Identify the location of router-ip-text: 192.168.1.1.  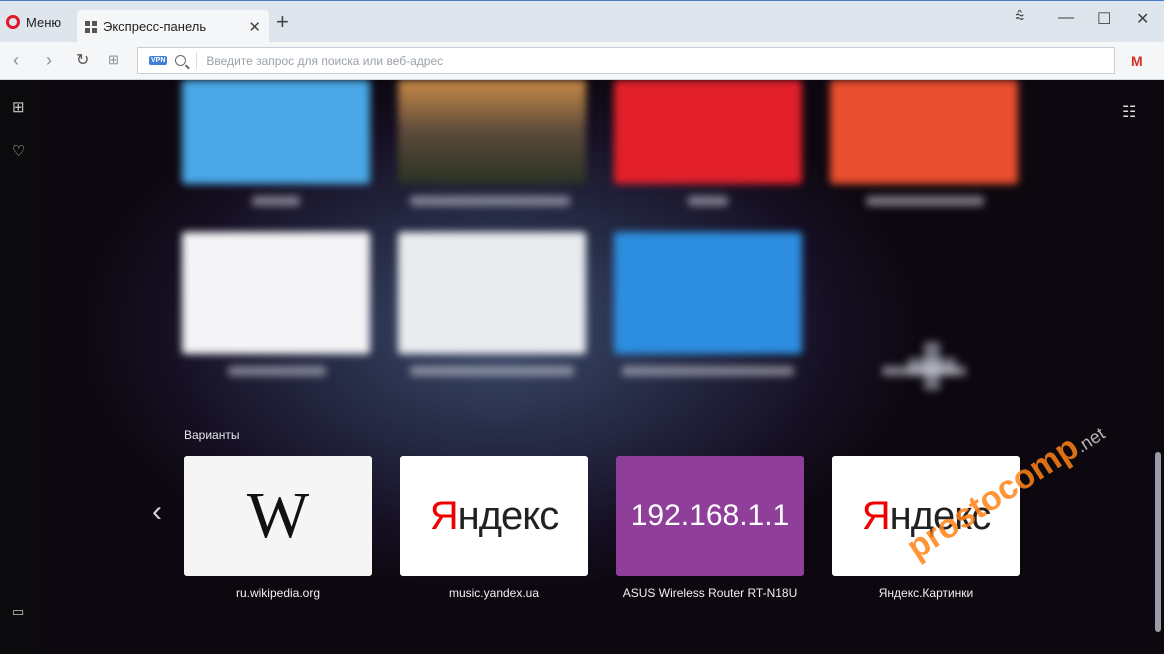
(710, 515).